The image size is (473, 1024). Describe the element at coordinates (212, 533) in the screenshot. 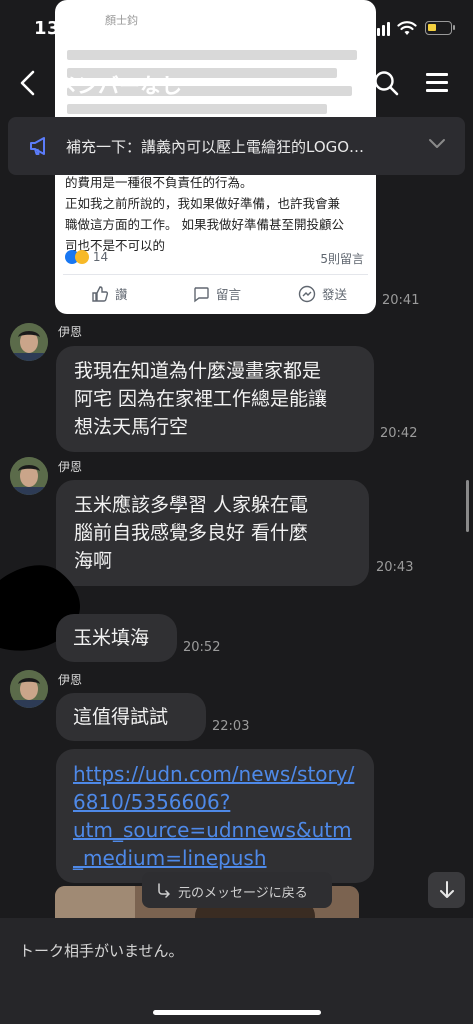

I see `message-bubble: 玉米應該多學習 人家躲在電 腦前自我感覺多良好 看什麼 海啊` at that location.